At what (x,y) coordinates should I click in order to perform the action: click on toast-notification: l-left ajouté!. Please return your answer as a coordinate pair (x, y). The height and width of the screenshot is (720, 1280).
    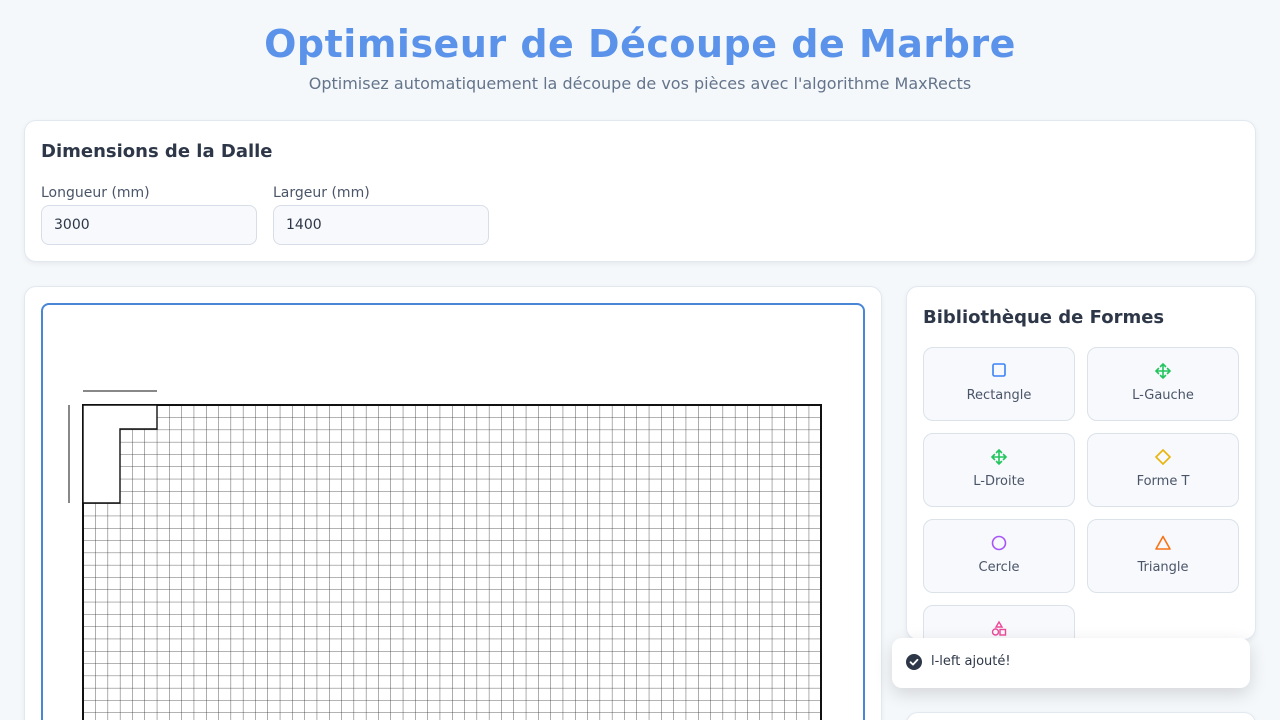
    Looking at the image, I should click on (1071, 663).